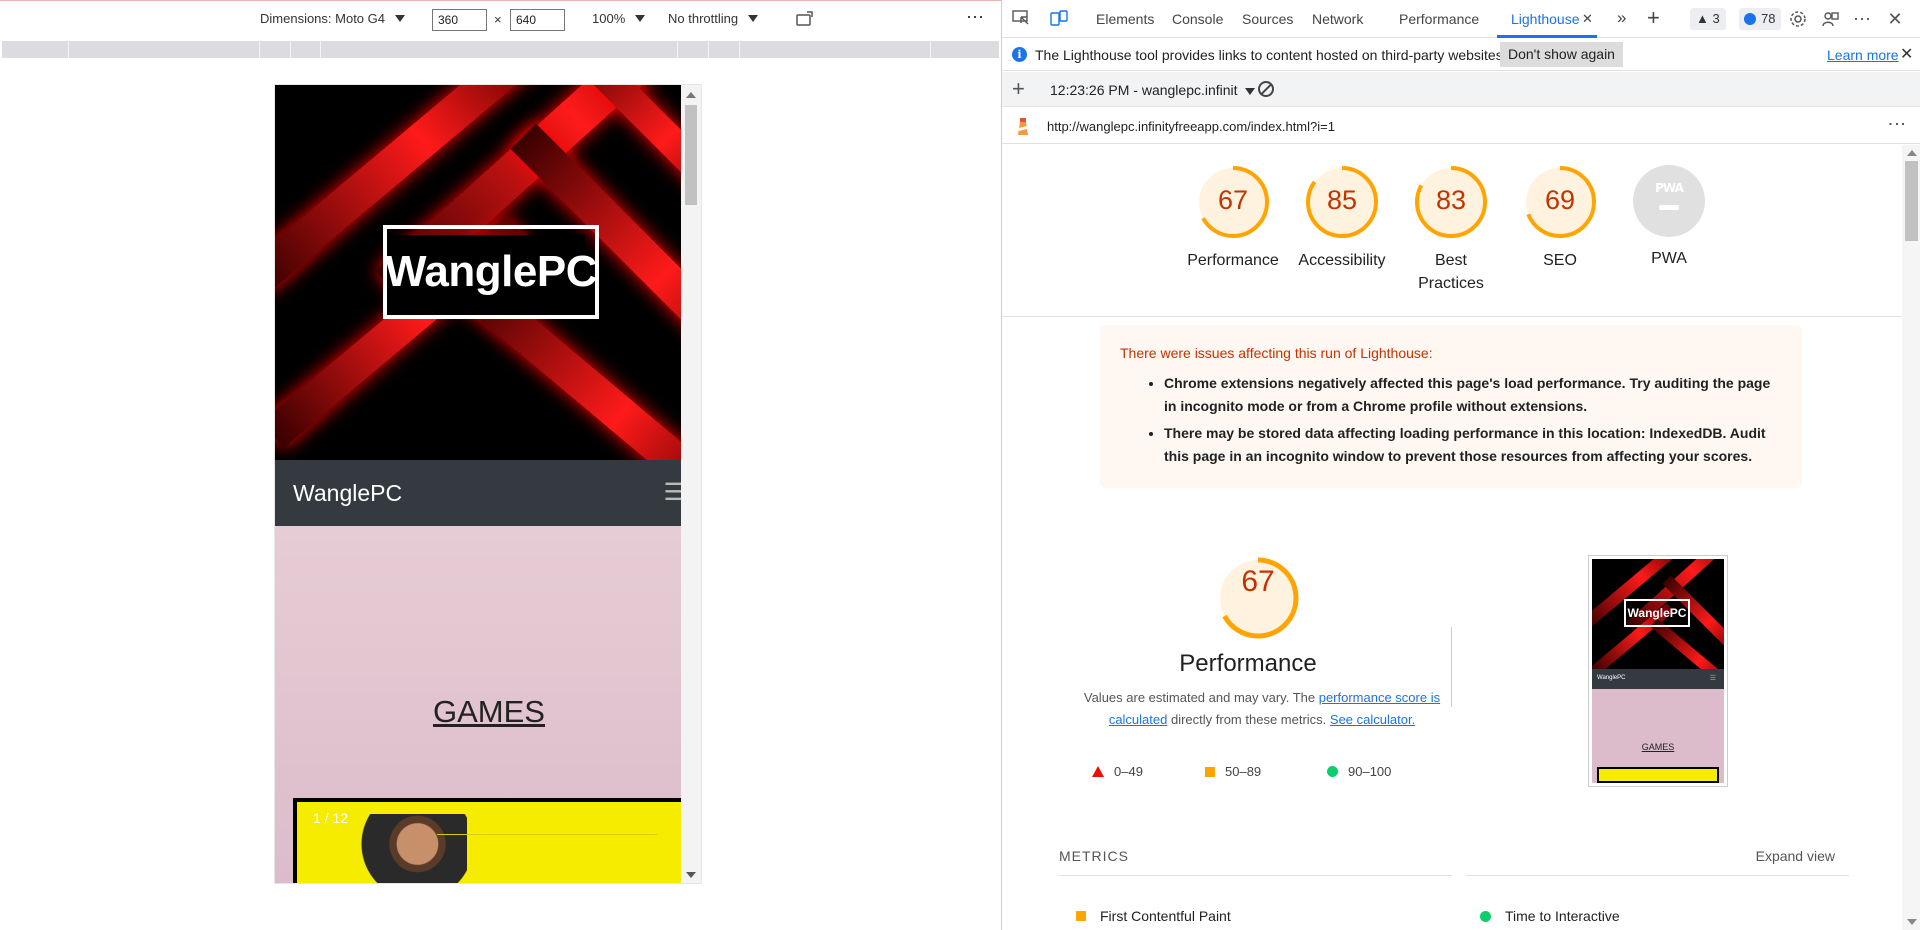 The image size is (1920, 930). I want to click on device-dimensions-select: Dimensions: Moto G4, so click(332, 18).